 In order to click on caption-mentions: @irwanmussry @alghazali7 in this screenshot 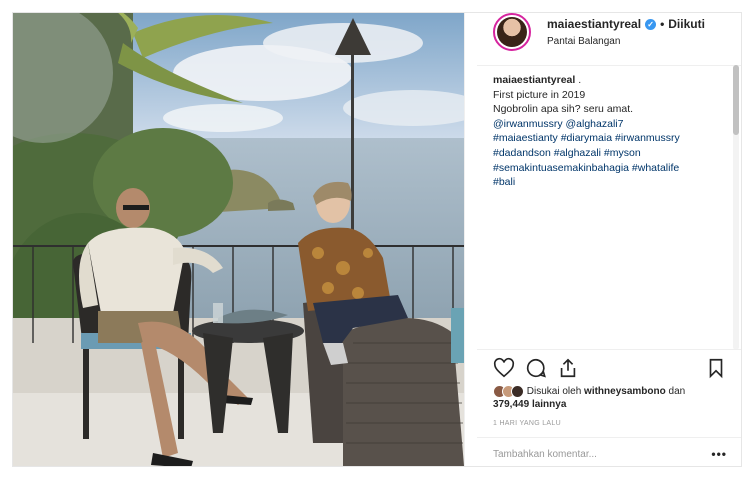, I will do `click(605, 124)`.